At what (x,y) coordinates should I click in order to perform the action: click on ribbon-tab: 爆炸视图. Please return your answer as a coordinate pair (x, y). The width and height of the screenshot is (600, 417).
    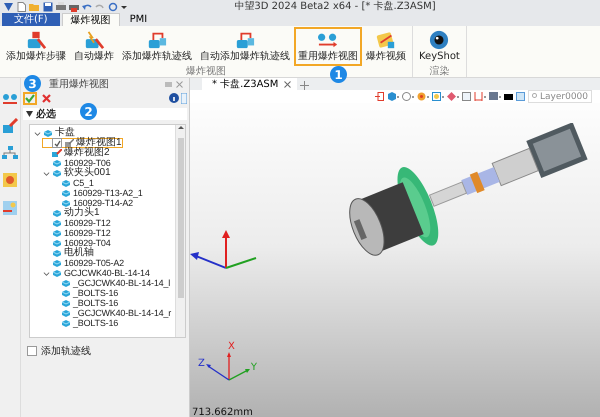
    Looking at the image, I should click on (91, 19).